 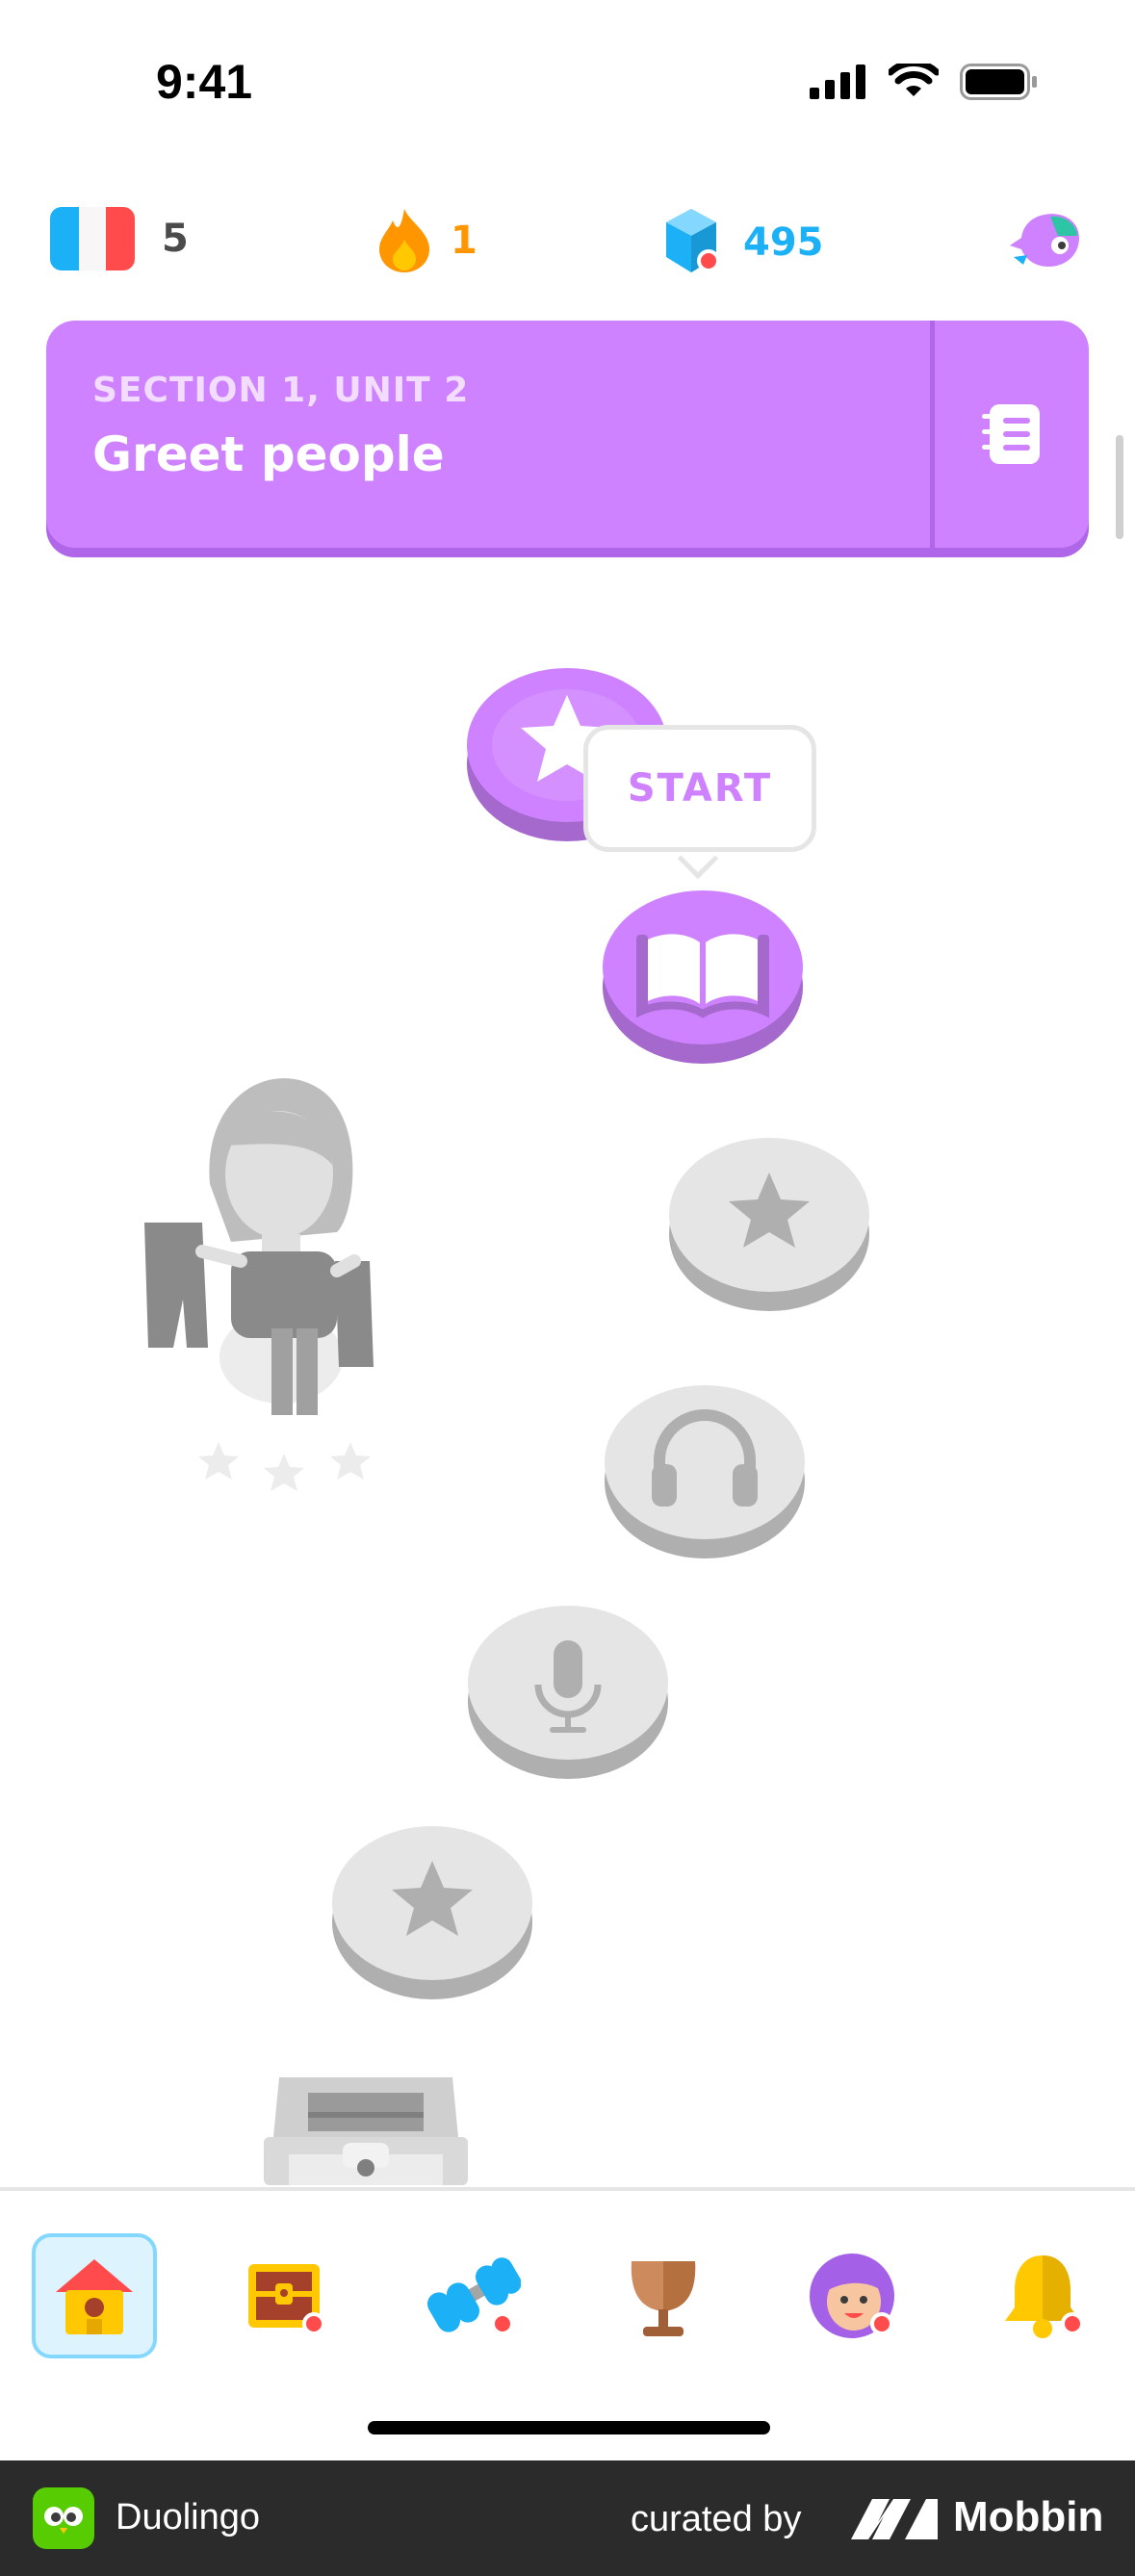 What do you see at coordinates (281, 390) in the screenshot?
I see `unit-section-label: SECTION 1, UNIT 2` at bounding box center [281, 390].